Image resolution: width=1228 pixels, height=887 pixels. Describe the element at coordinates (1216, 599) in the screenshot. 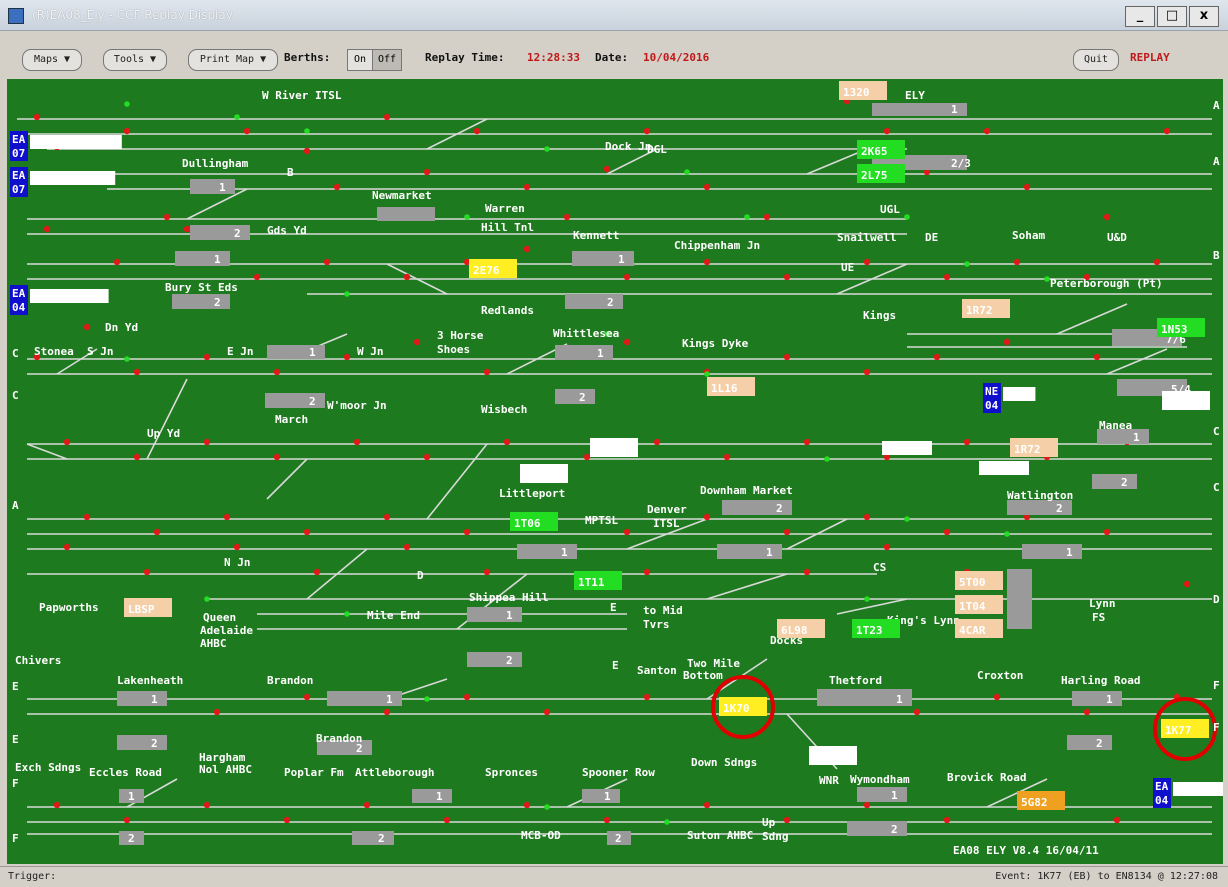

I see `entry-letter-d: D` at that location.